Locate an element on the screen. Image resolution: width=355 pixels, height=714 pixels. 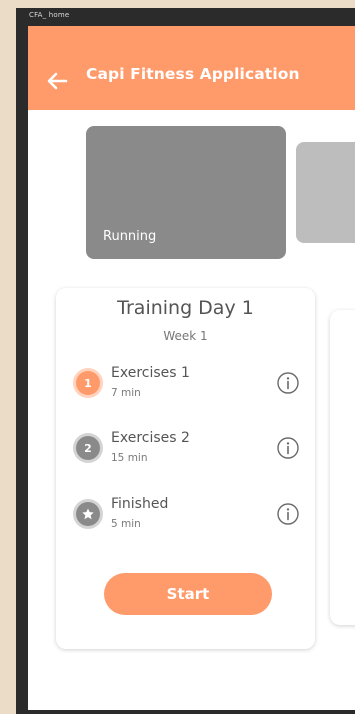
step-title: Finished is located at coordinates (140, 504).